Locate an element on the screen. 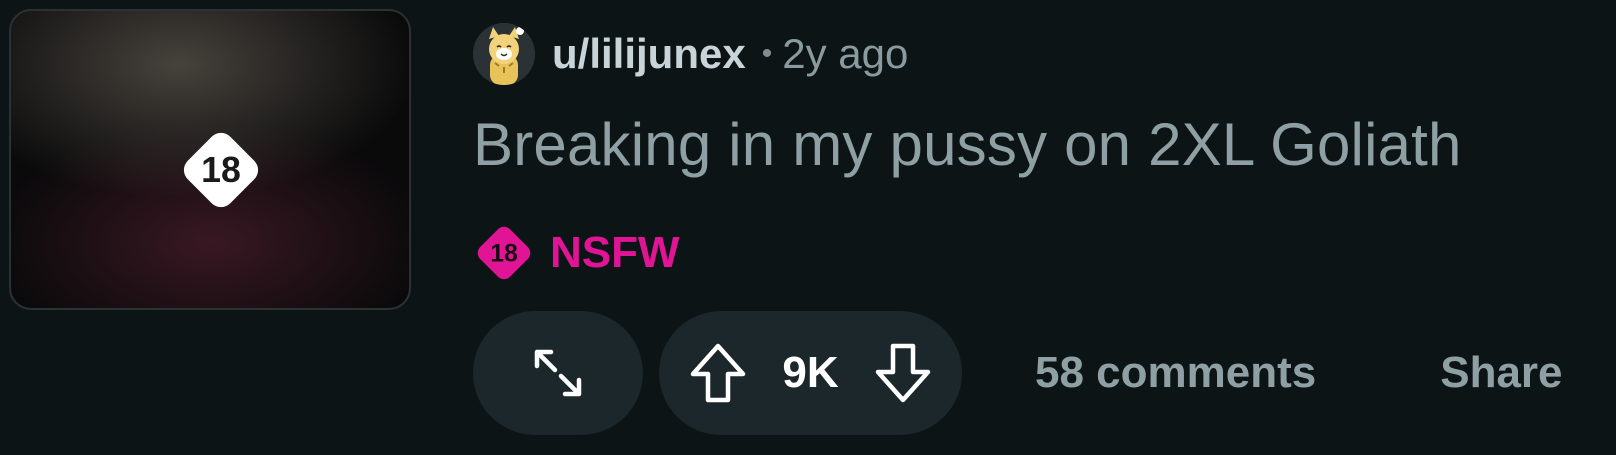 The image size is (1616, 455). vote-controls: 9K is located at coordinates (810, 373).